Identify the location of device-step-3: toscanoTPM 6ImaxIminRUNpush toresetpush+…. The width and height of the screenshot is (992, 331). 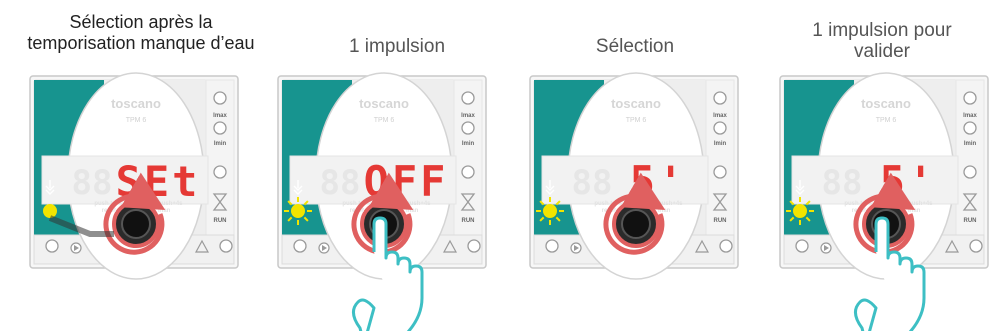
(634, 176).